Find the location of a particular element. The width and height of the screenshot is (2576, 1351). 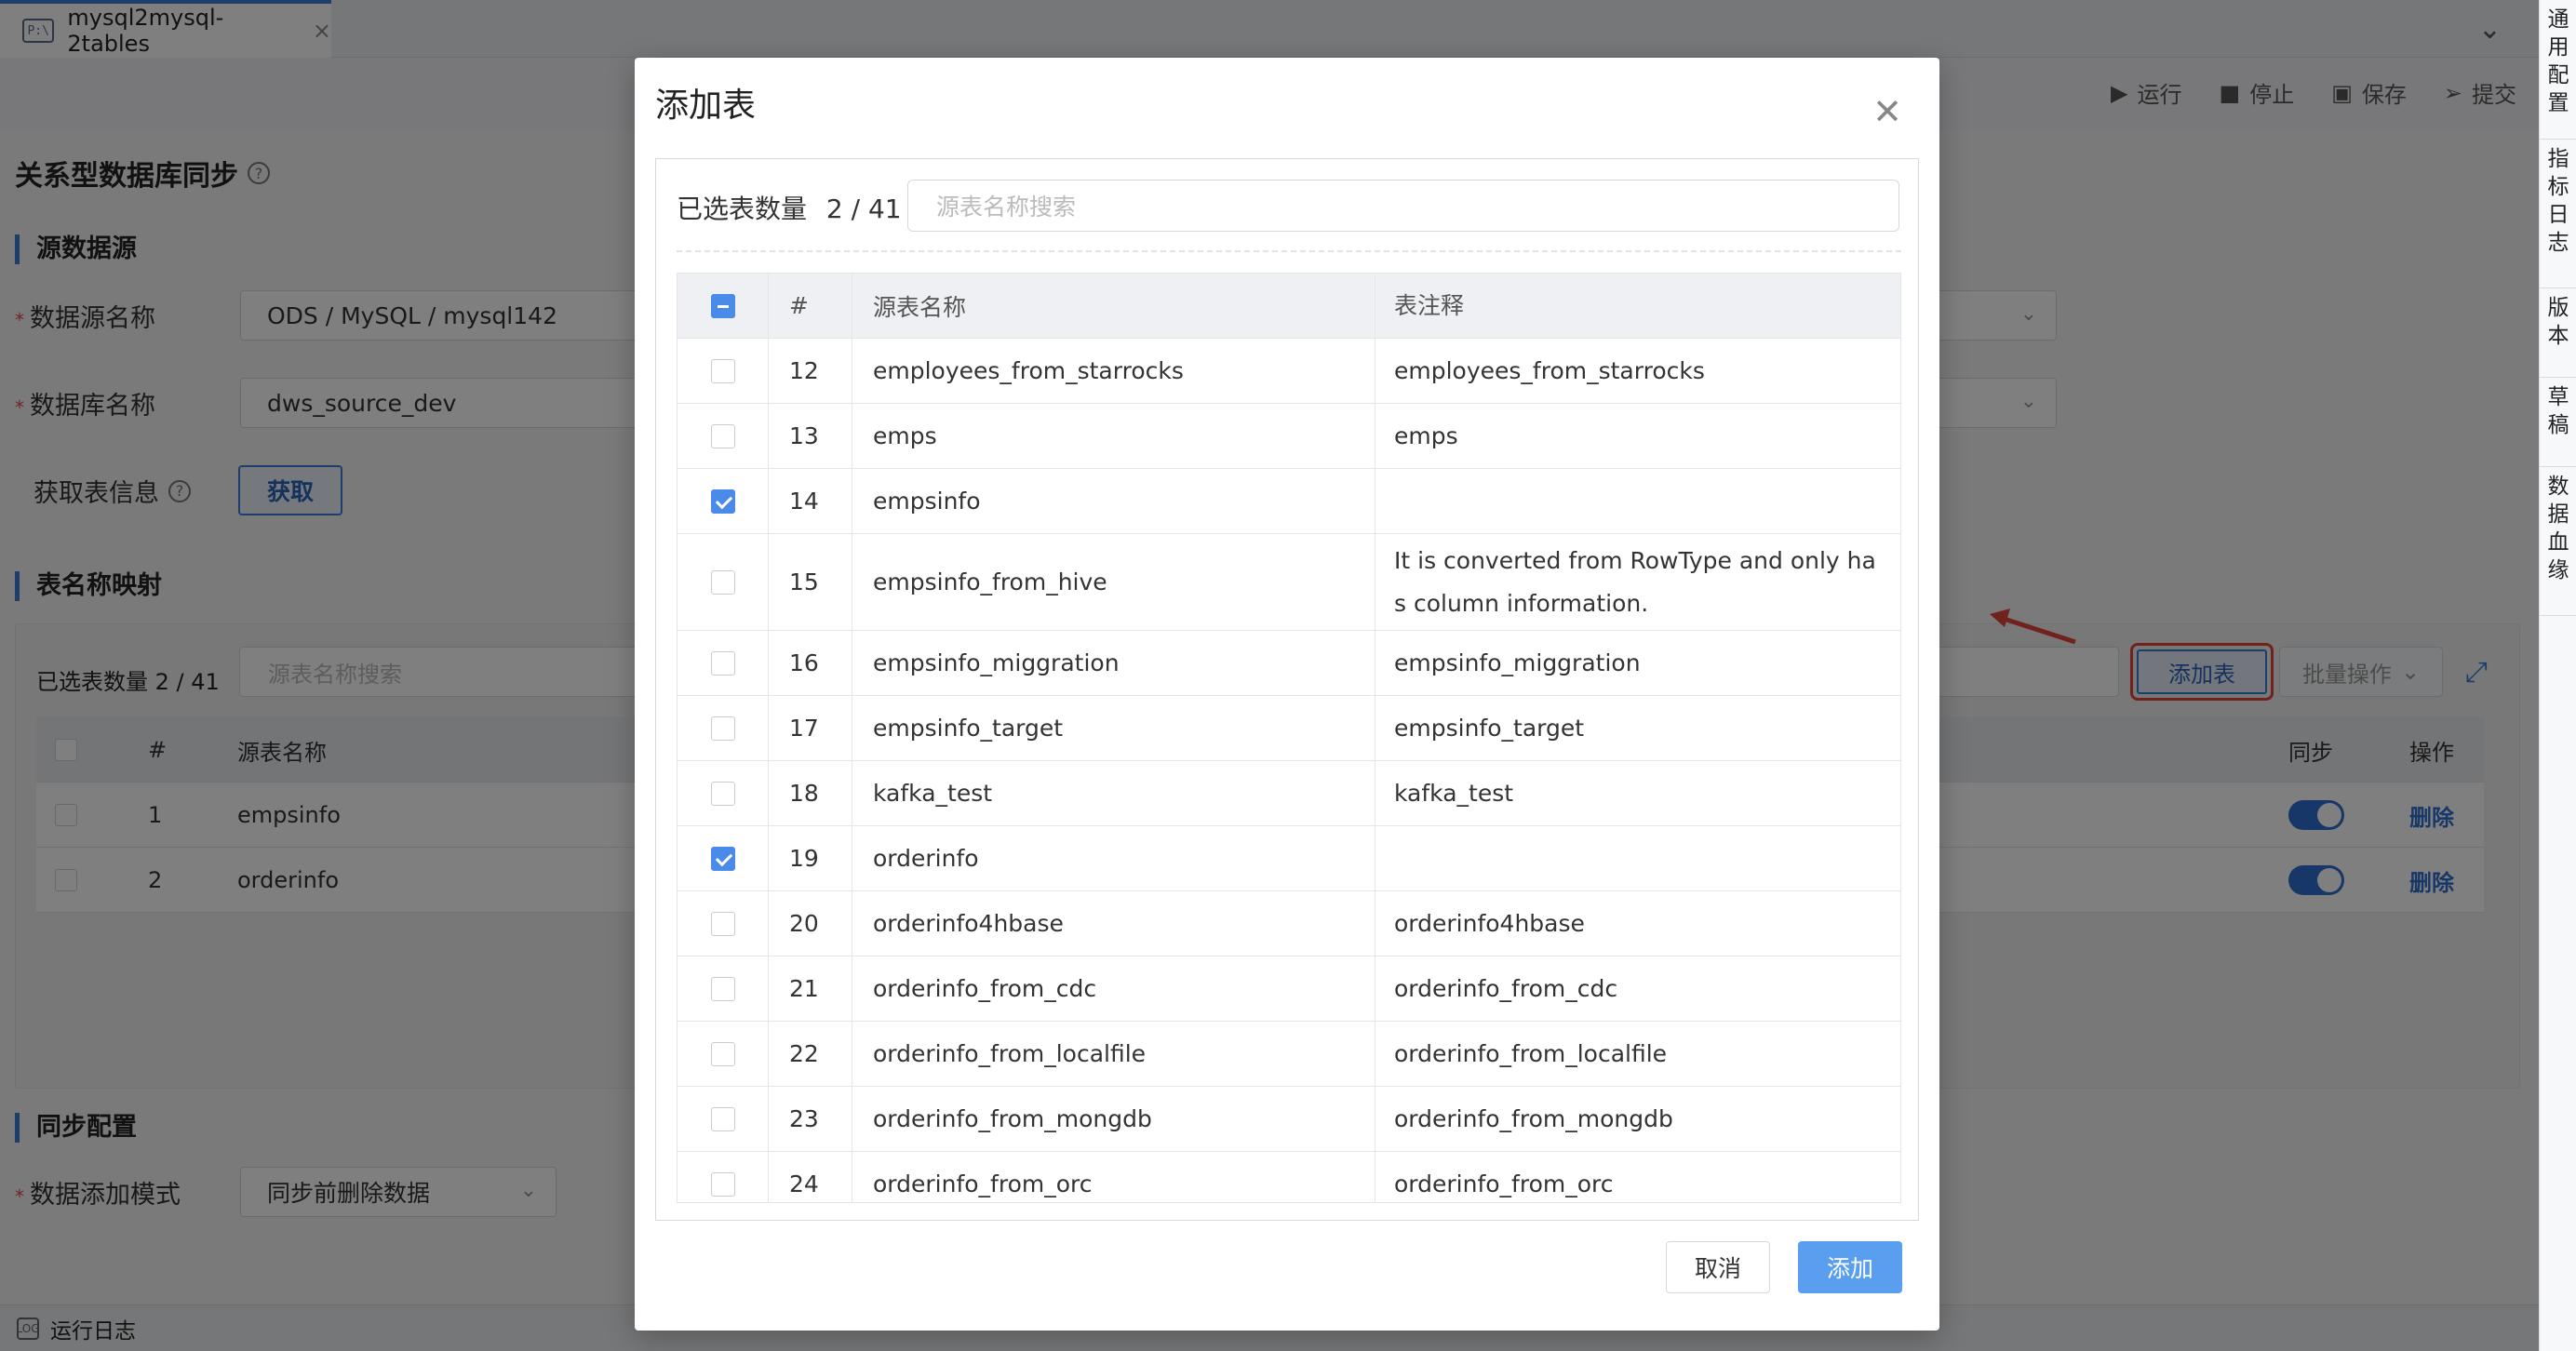

right-side-panel: 通用配置 指标日志 版本 草稿 数据血缘 is located at coordinates (2557, 675).